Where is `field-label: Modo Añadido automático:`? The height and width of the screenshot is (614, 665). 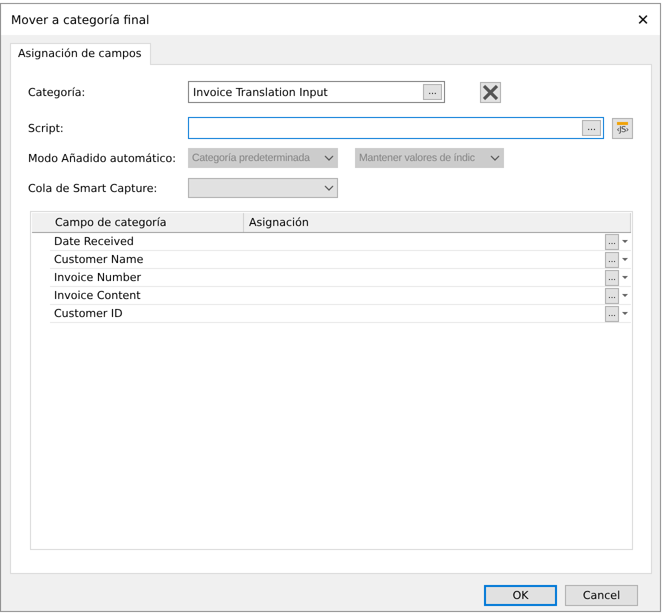 field-label: Modo Añadido automático: is located at coordinates (102, 158).